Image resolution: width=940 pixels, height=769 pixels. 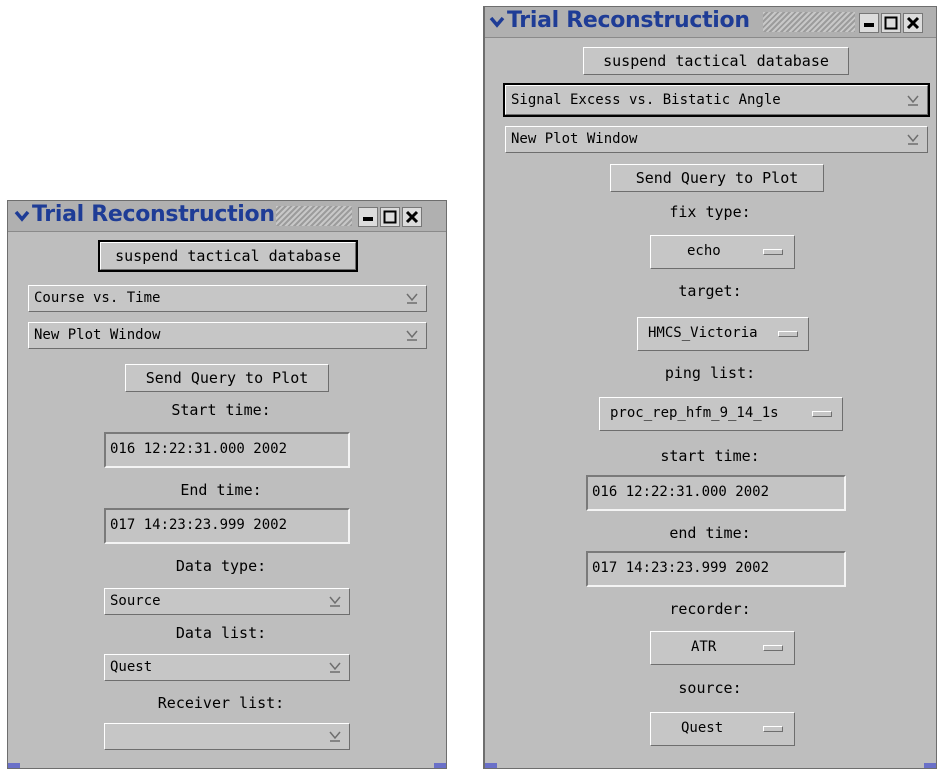 I want to click on source-value: Quest, so click(x=702, y=728).